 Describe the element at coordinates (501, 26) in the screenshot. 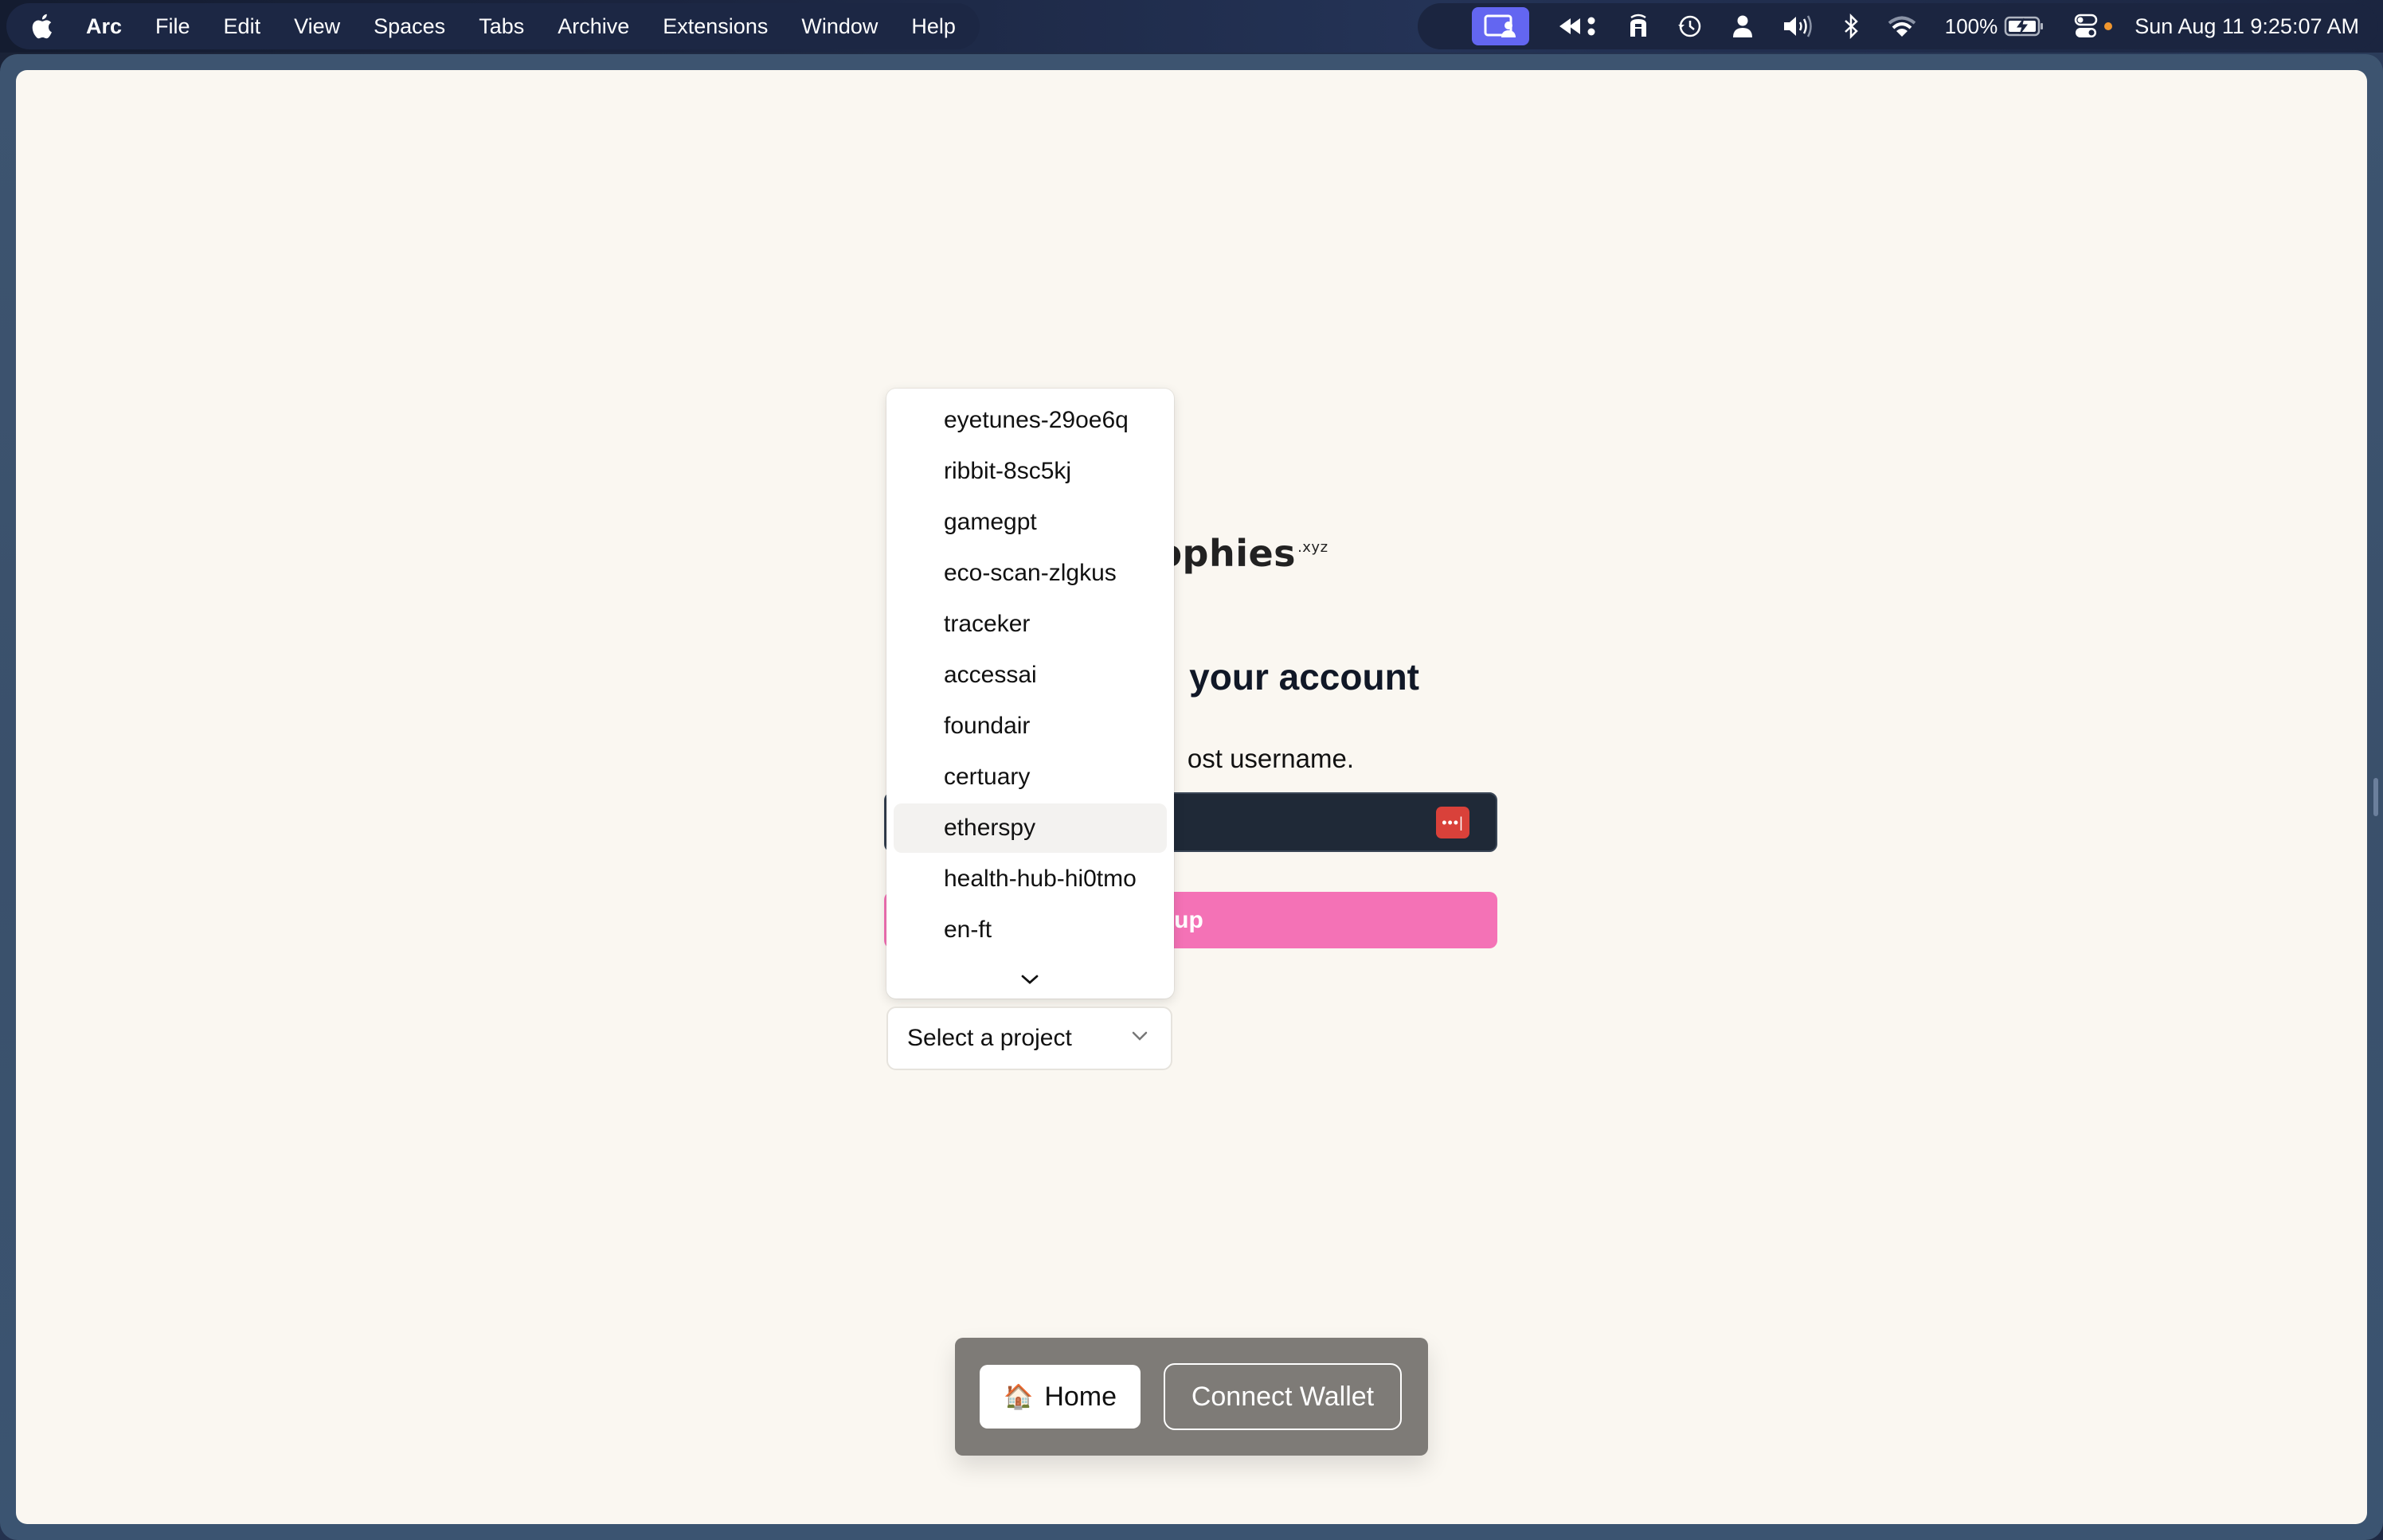

I see `menu-tabs: Tabs` at that location.